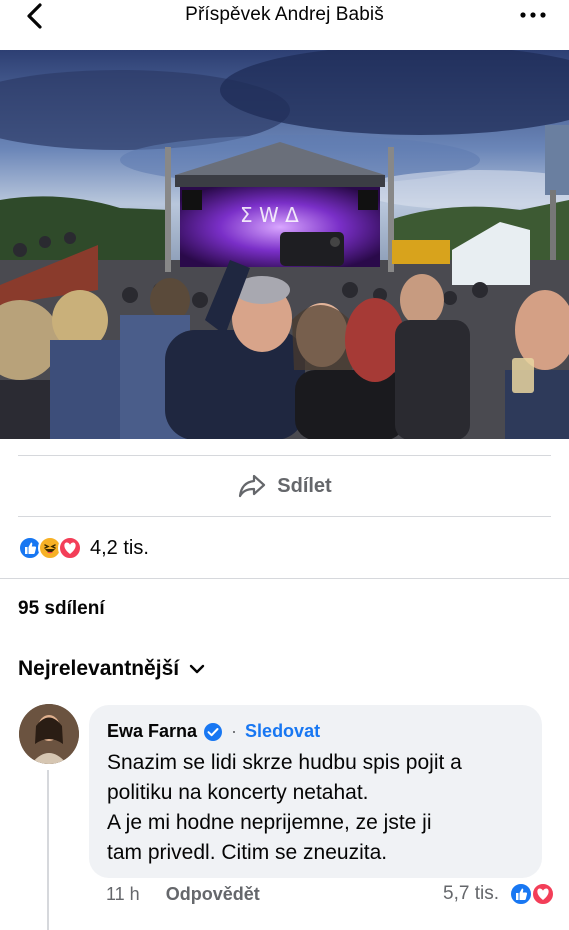  I want to click on more-horizontal-icon, so click(533, 15).